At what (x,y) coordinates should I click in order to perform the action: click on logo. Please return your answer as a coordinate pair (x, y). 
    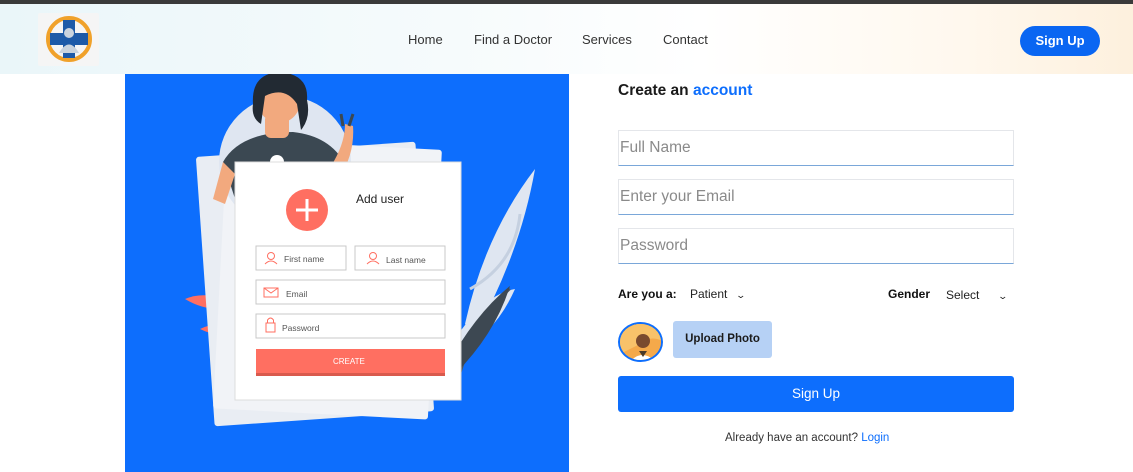
    Looking at the image, I should click on (68, 39).